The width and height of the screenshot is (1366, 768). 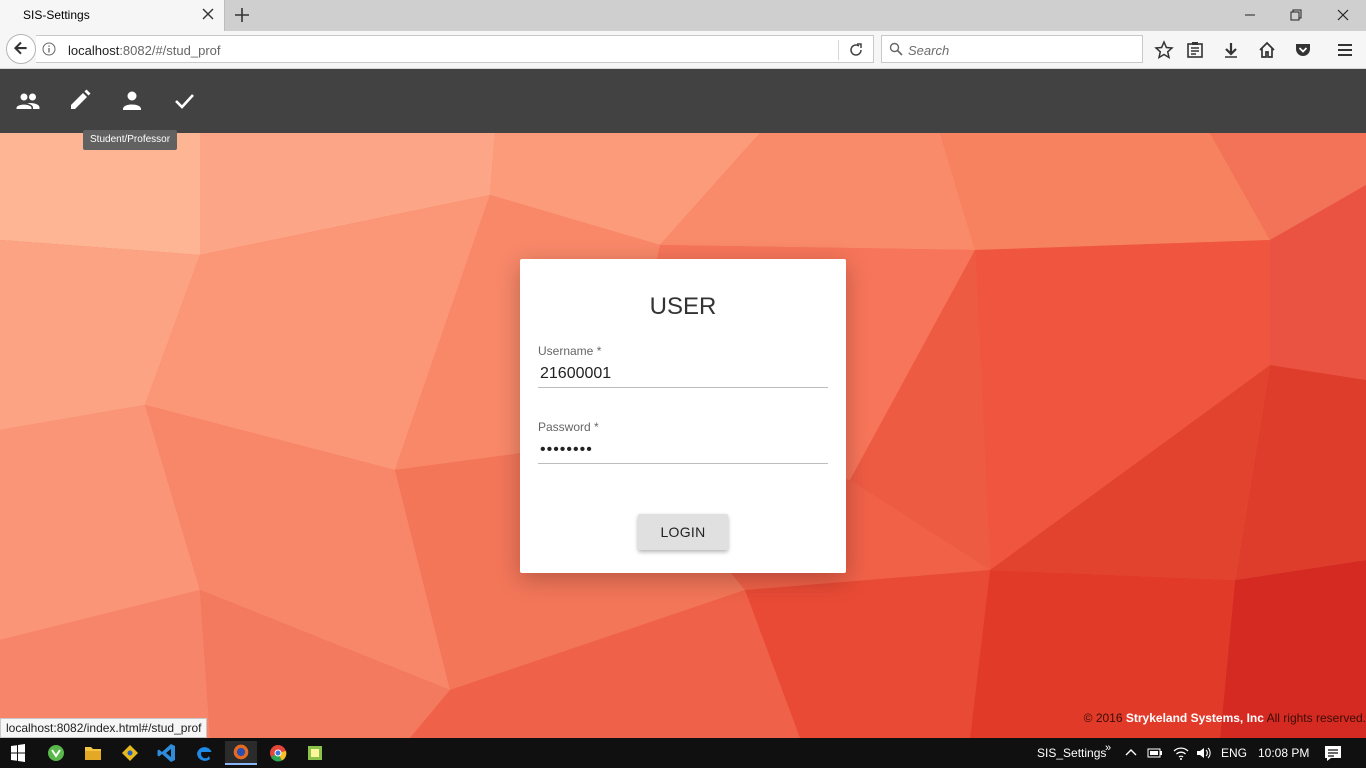 I want to click on url-text: localhost:8082/#/stud_prof, so click(x=144, y=50).